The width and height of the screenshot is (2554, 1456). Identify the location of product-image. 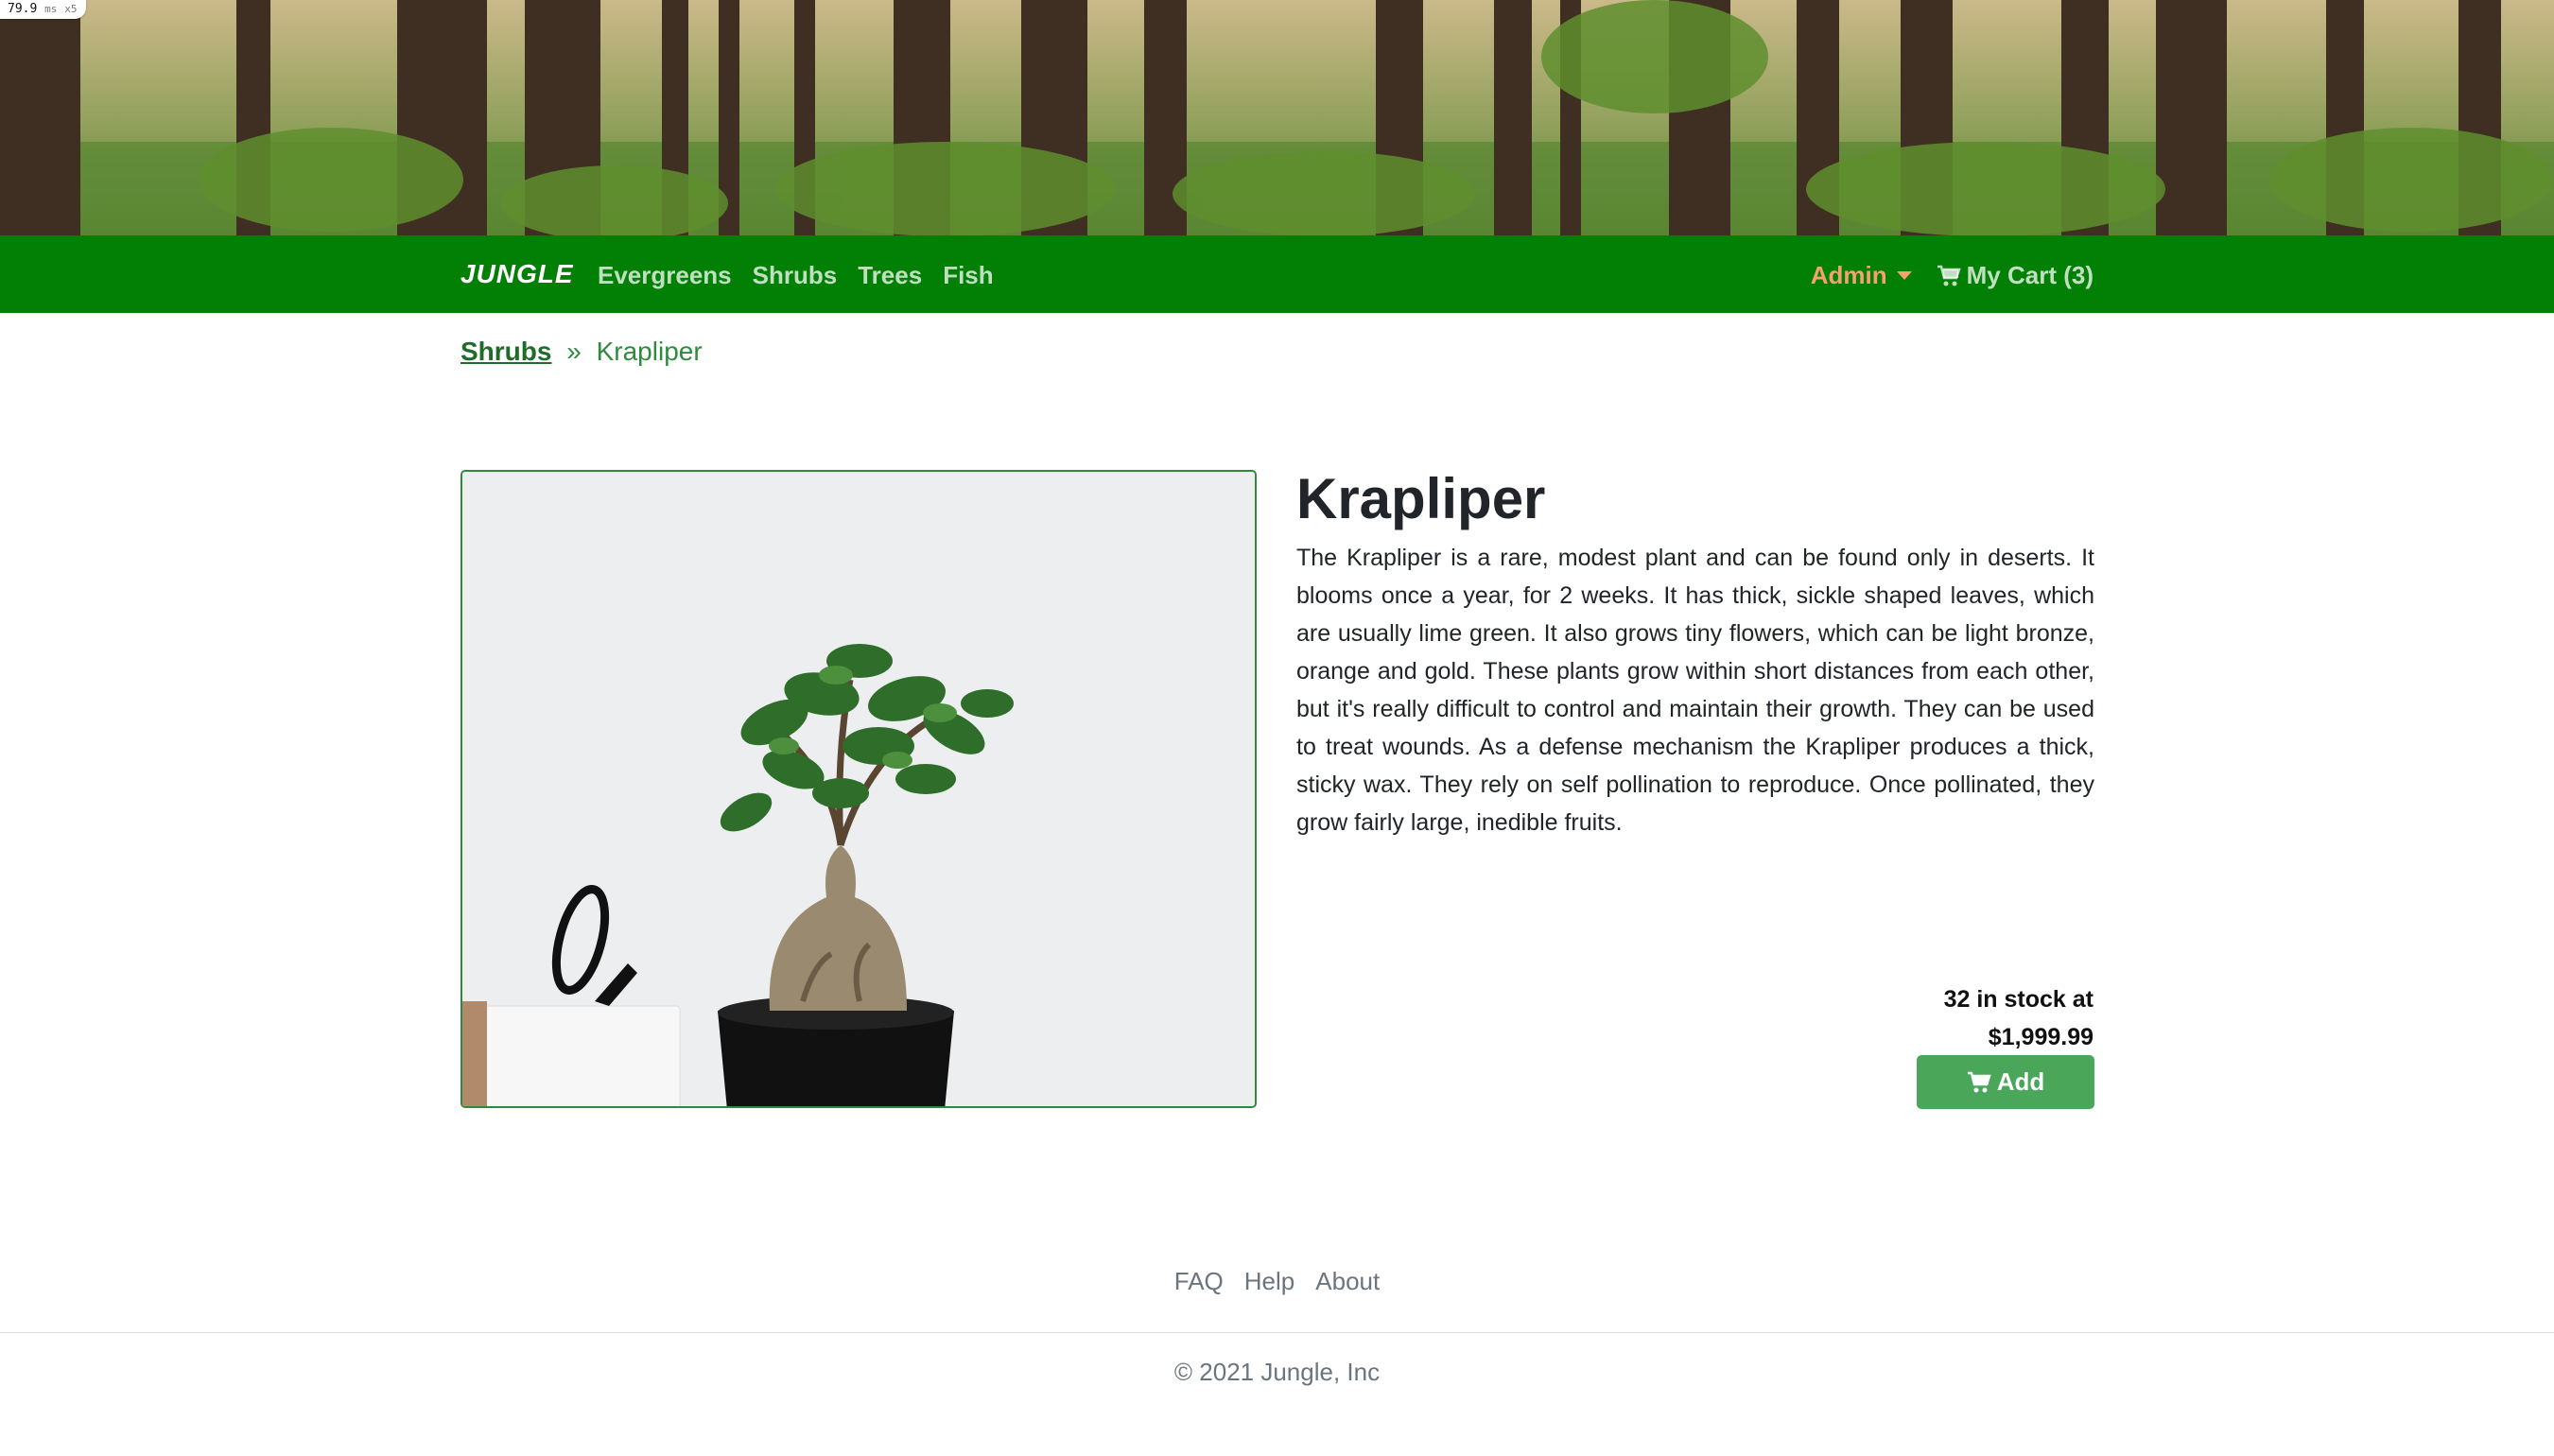
(858, 789).